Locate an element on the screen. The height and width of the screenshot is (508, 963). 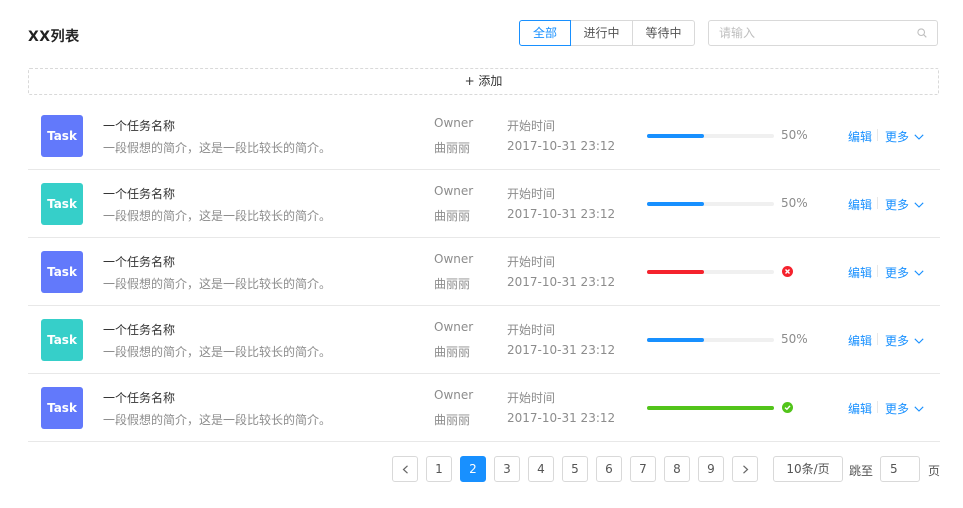
page-4-button: 4 is located at coordinates (541, 469).